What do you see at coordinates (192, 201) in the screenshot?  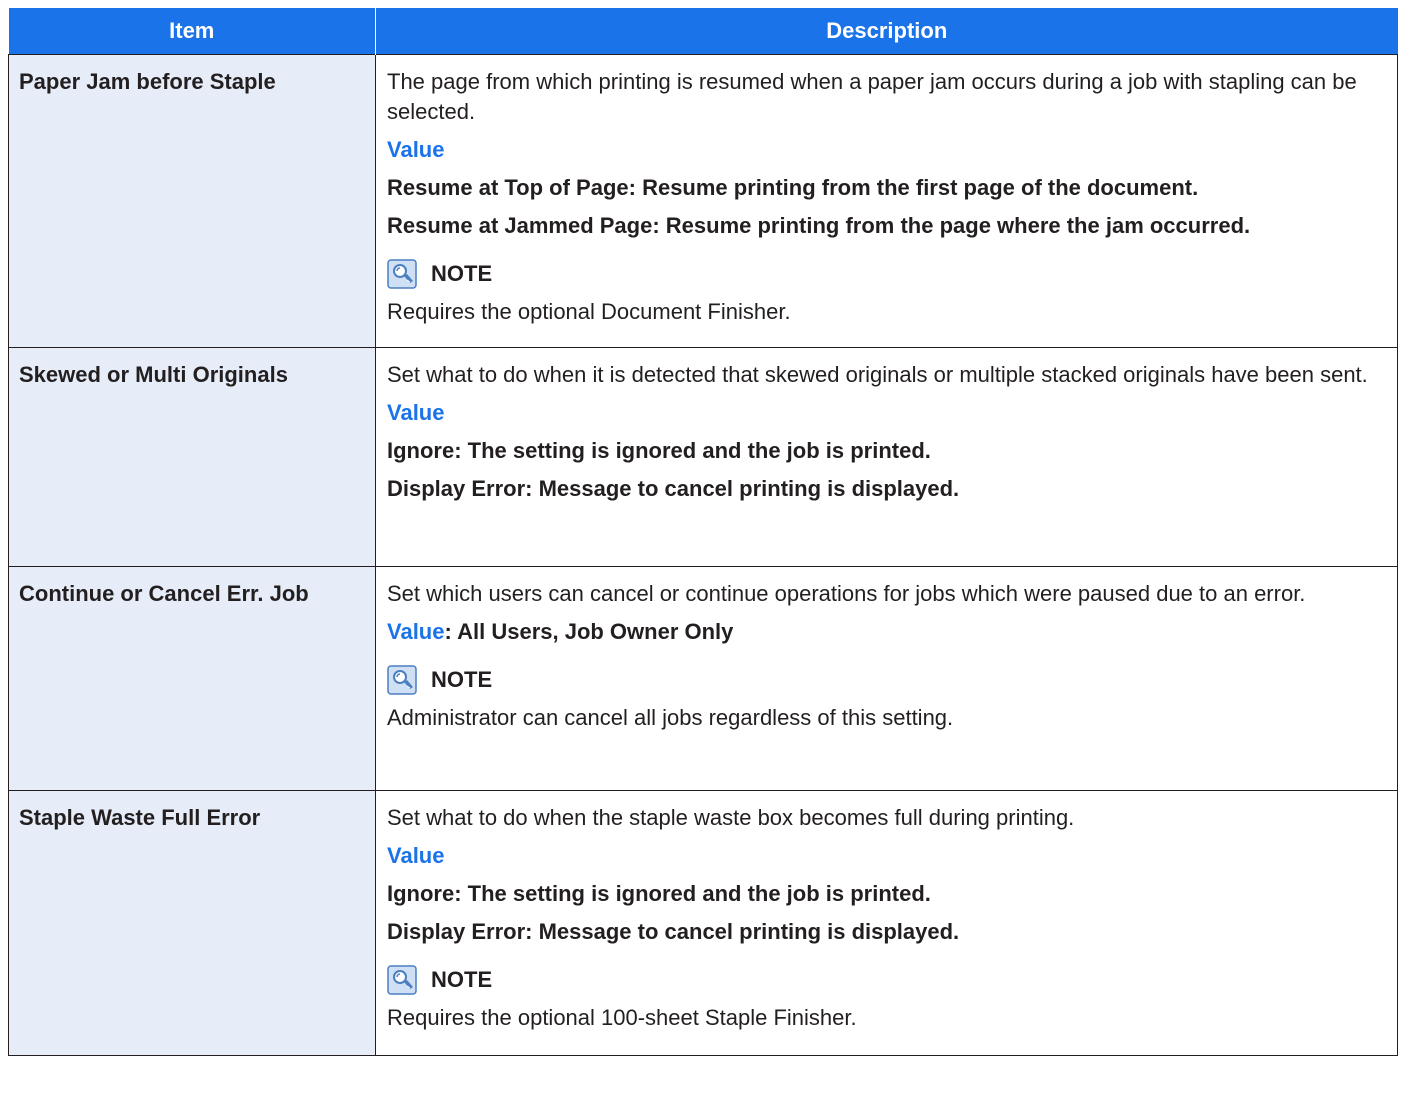 I see `item-name: Paper Jam before Staple` at bounding box center [192, 201].